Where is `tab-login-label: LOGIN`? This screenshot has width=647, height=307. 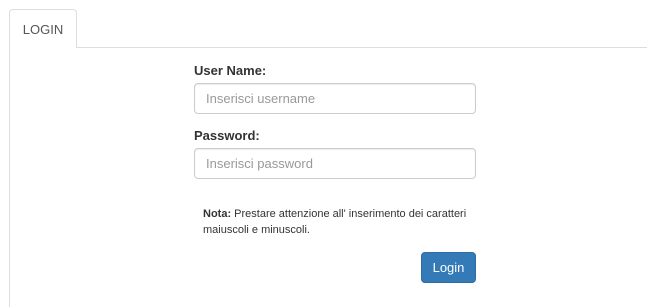
tab-login-label: LOGIN is located at coordinates (43, 29).